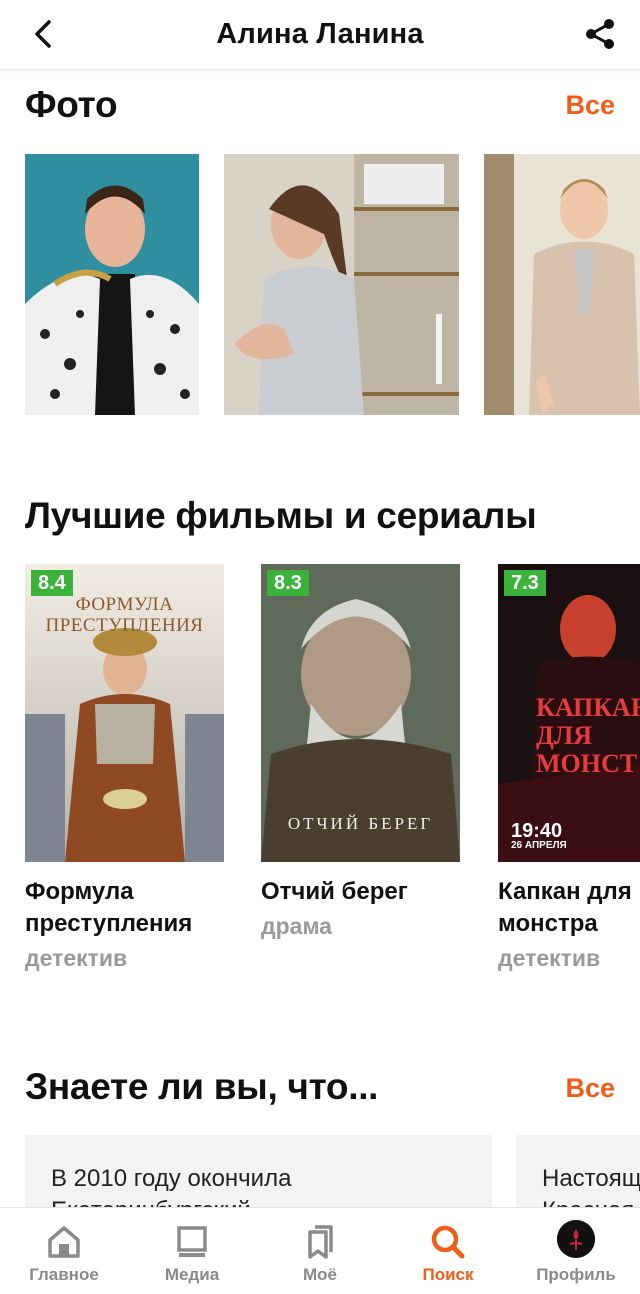 This screenshot has height=1294, width=640. Describe the element at coordinates (448, 1242) in the screenshot. I see `search-icon` at that location.